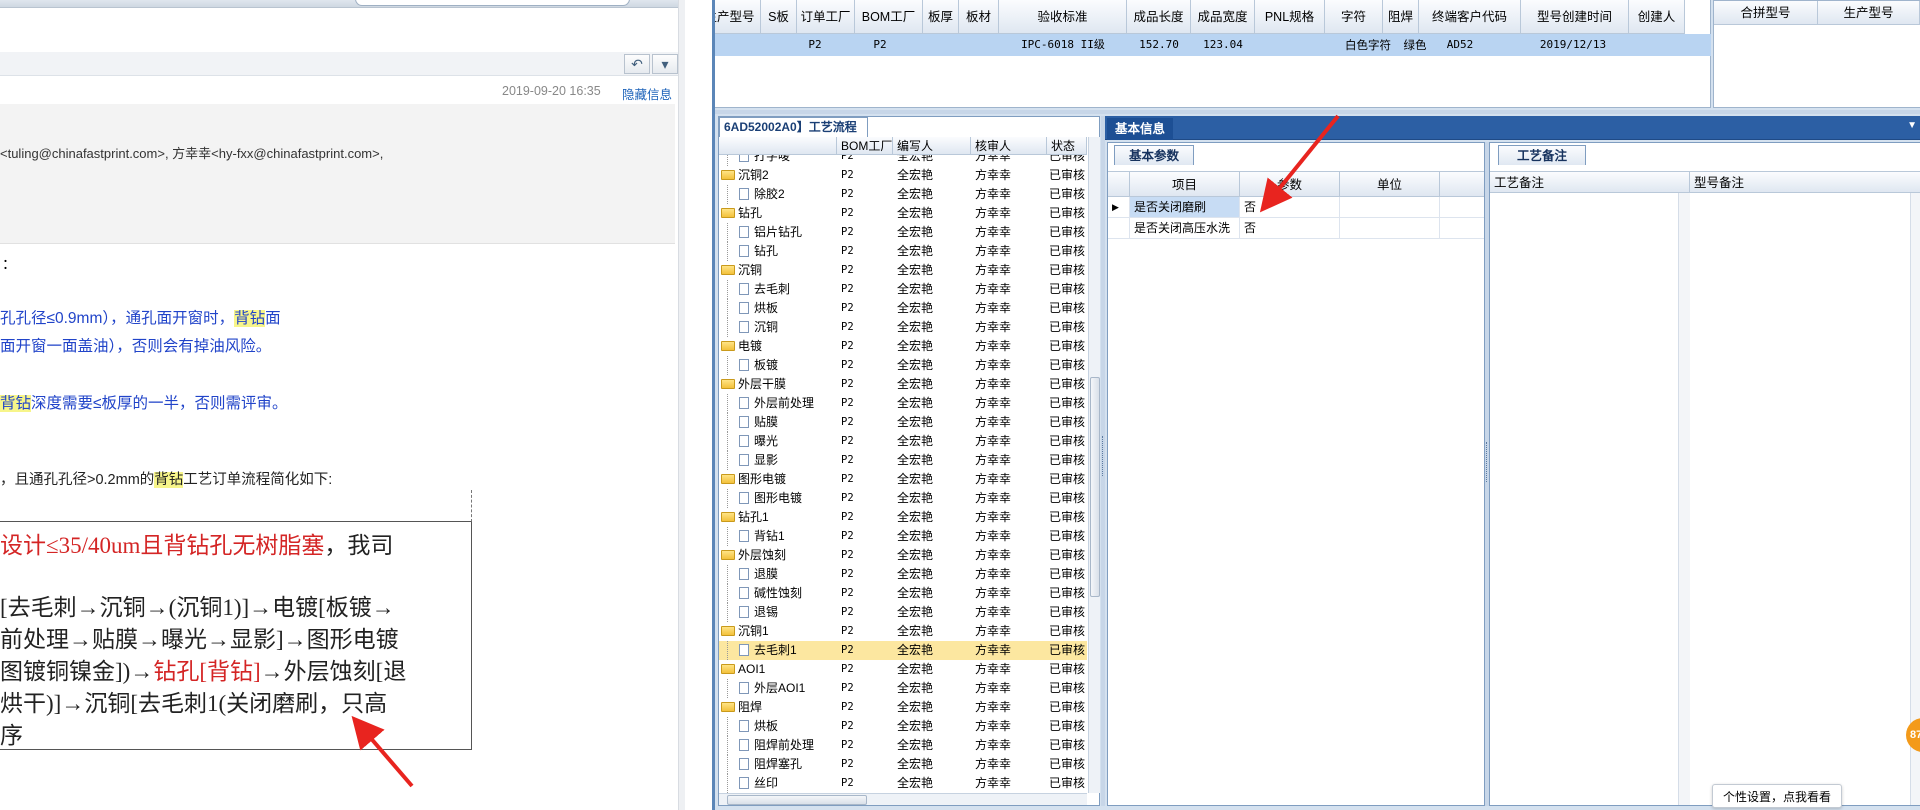  I want to click on process-tree-row: 外层前处理 P2 全宏艳 方幸幸 已审核, so click(903, 403).